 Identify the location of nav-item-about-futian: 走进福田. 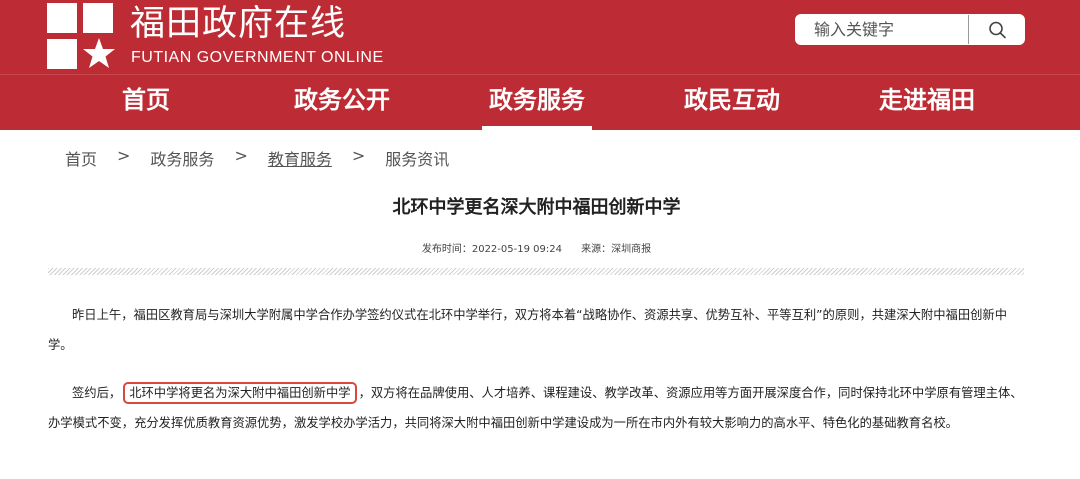
(927, 103).